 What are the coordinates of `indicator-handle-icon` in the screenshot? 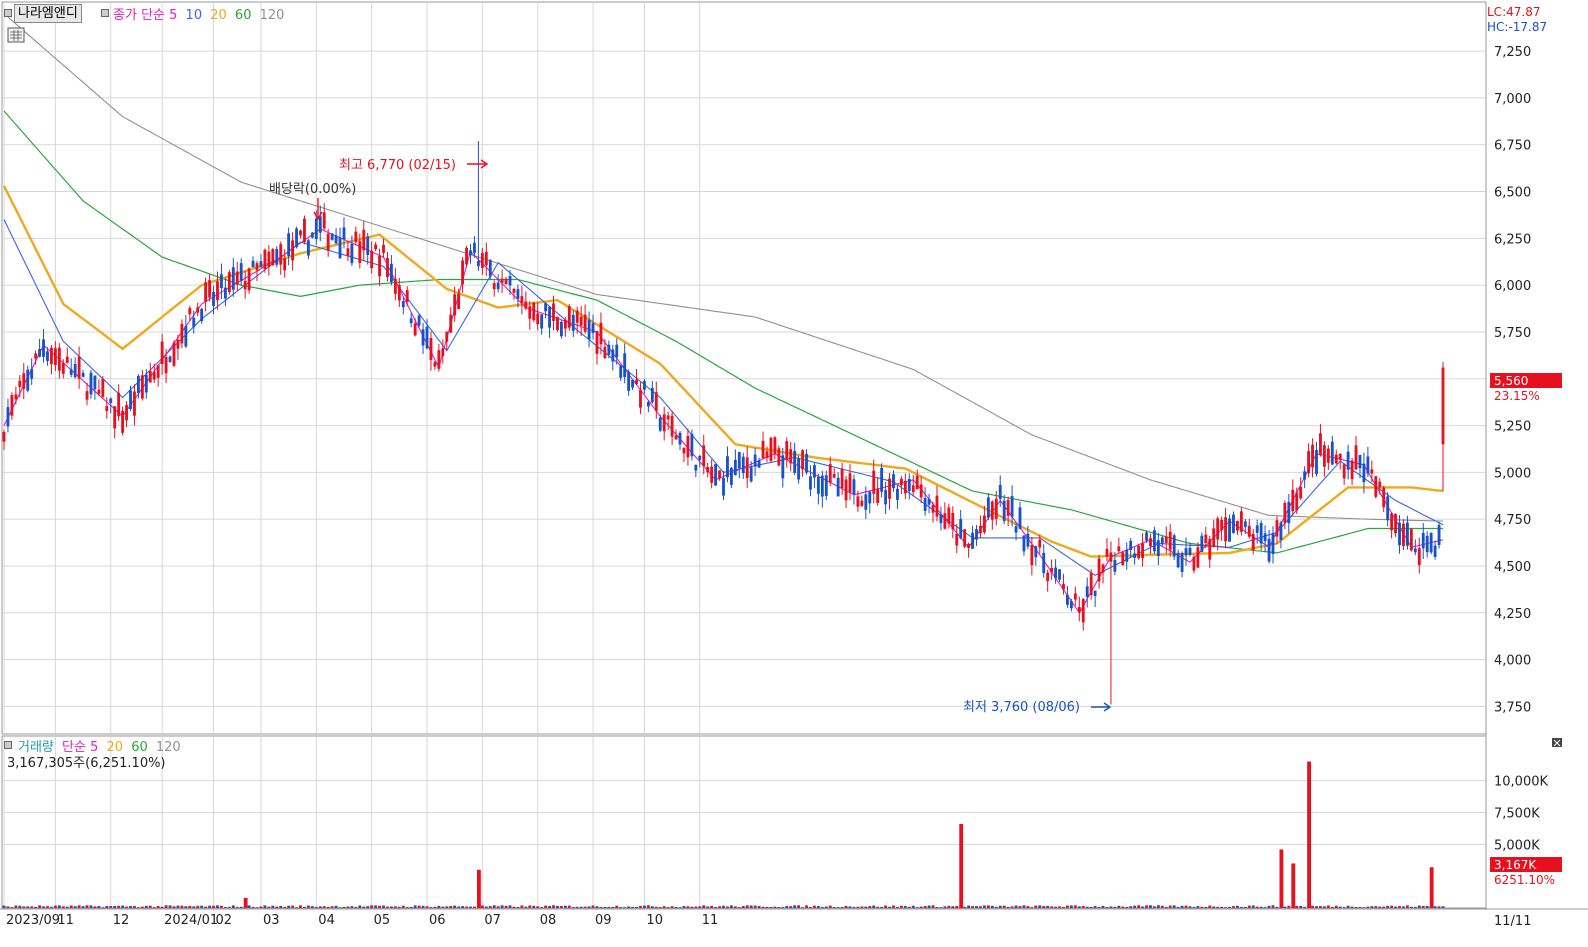 It's located at (105, 13).